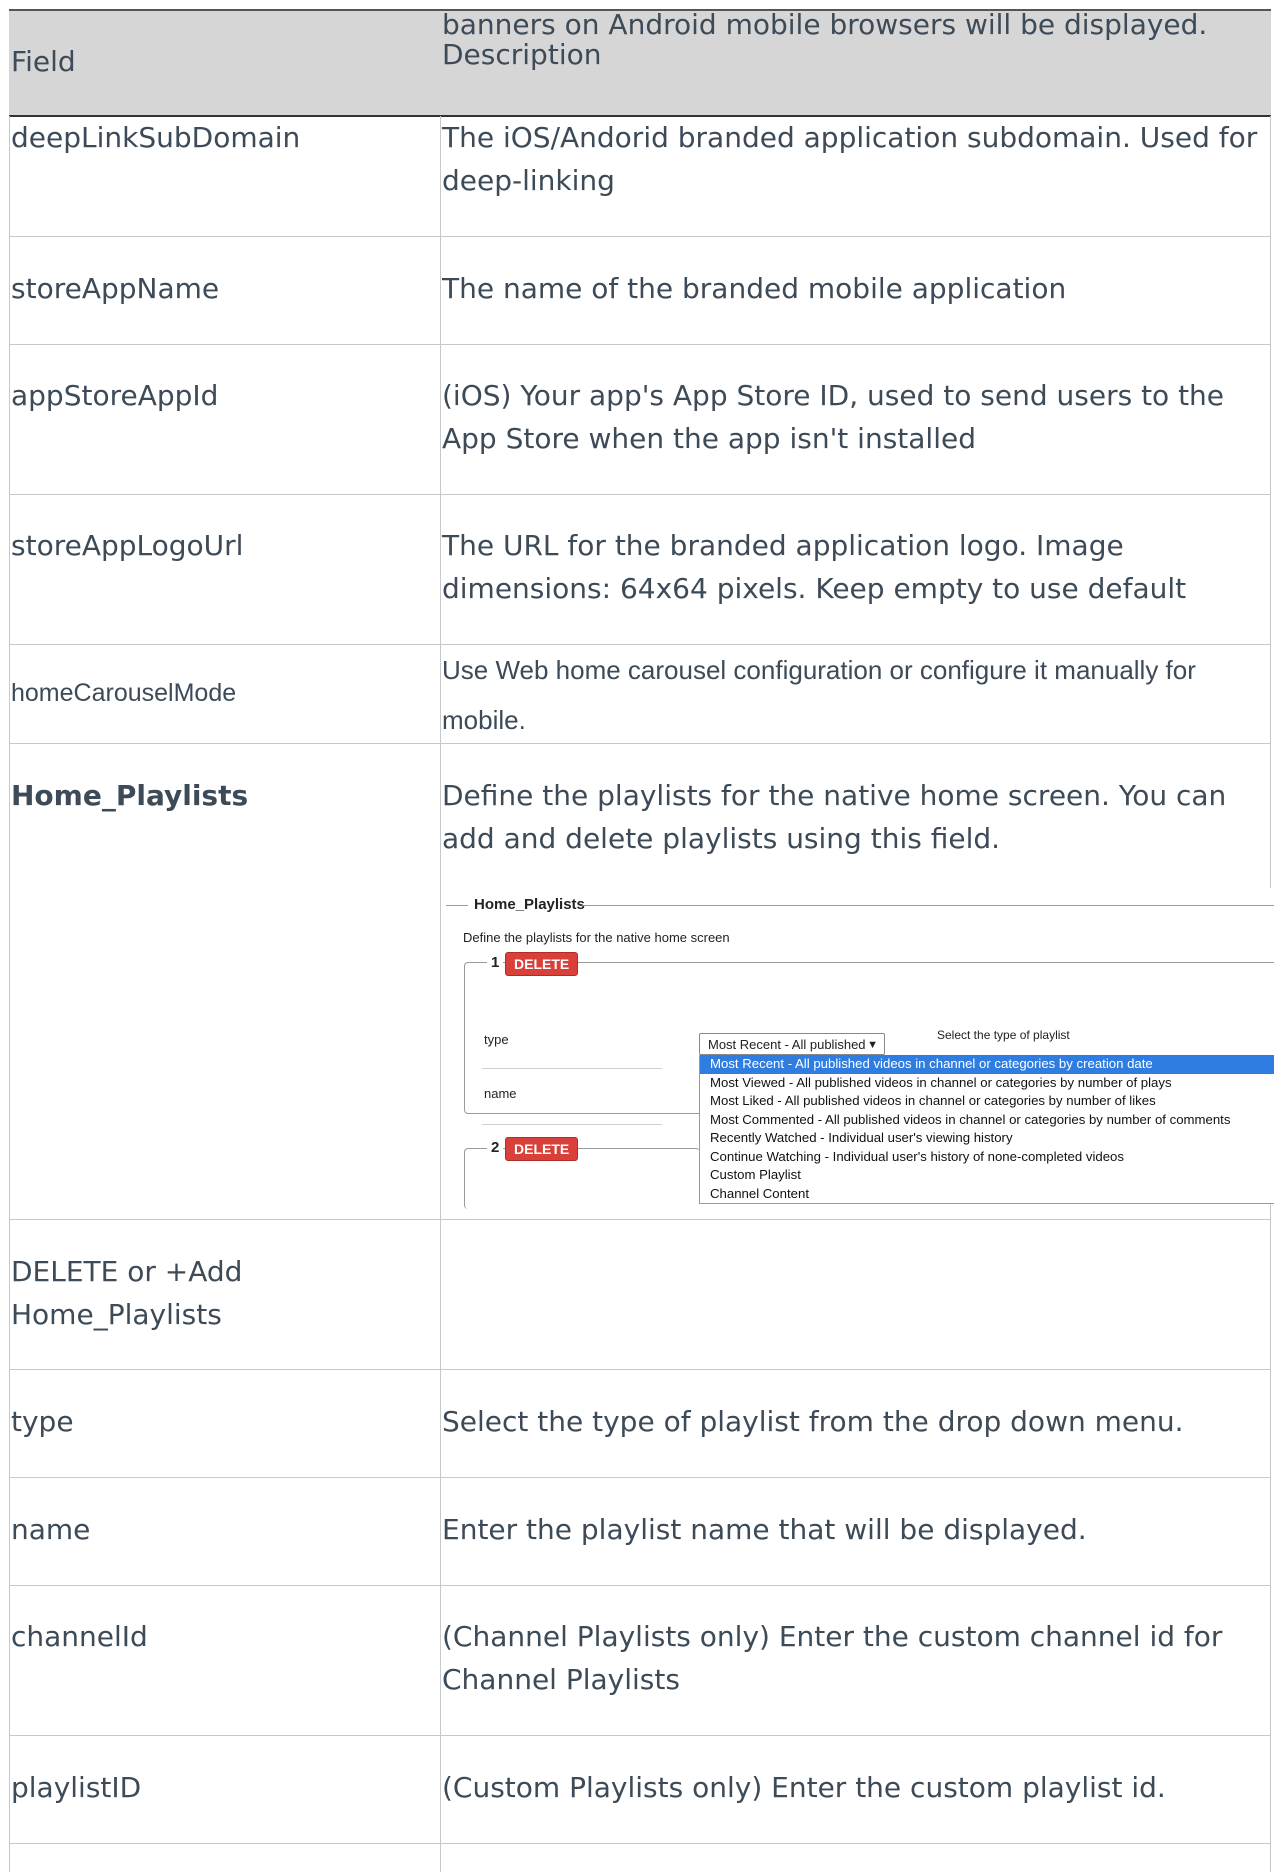 The height and width of the screenshot is (1872, 1274). Describe the element at coordinates (130, 795) in the screenshot. I see `row-field-home-playlists: Home_Playlists` at that location.